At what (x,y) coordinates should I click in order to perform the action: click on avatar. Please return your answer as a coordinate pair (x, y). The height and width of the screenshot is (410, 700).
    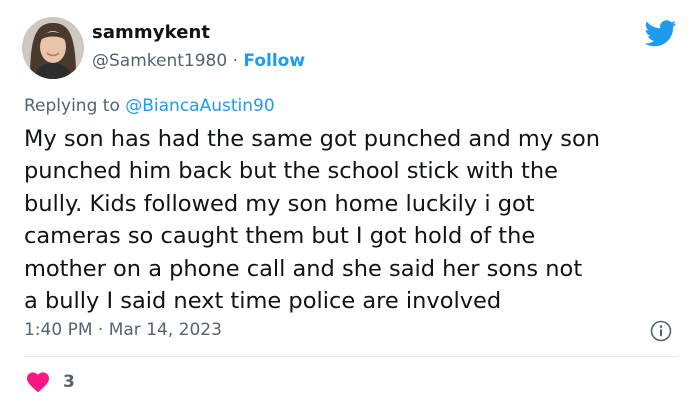
    Looking at the image, I should click on (53, 48).